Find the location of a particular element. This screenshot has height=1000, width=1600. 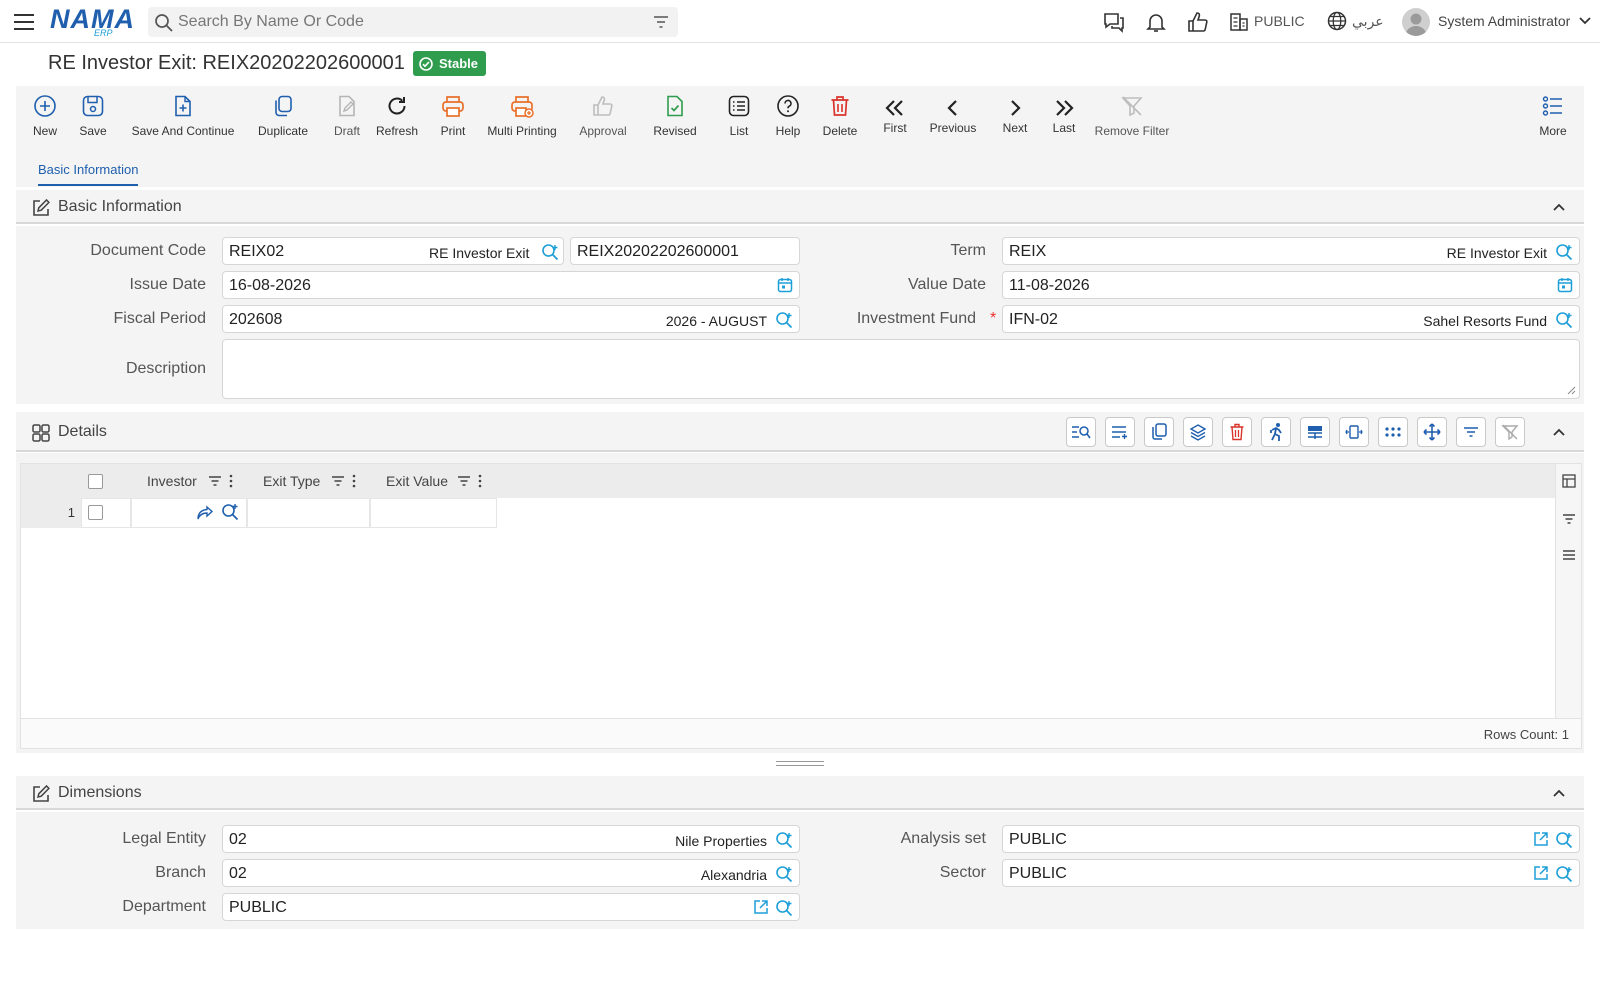

chat-icon is located at coordinates (1114, 22).